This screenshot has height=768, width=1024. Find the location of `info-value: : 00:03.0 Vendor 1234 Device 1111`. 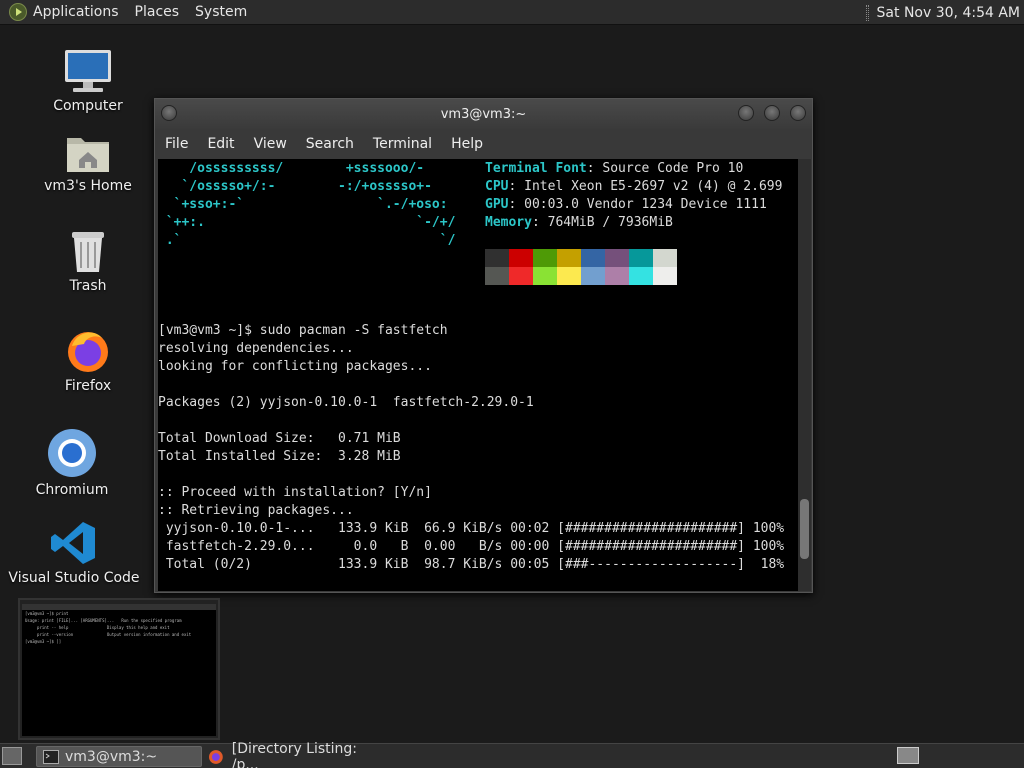

info-value: : 00:03.0 Vendor 1234 Device 1111 is located at coordinates (637, 204).